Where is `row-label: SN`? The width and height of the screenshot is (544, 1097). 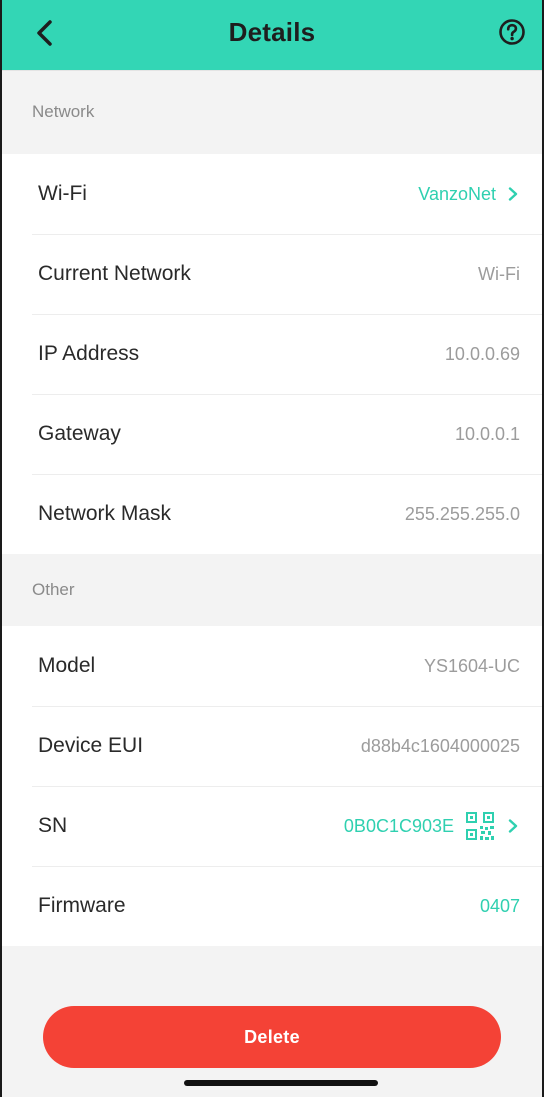 row-label: SN is located at coordinates (53, 825).